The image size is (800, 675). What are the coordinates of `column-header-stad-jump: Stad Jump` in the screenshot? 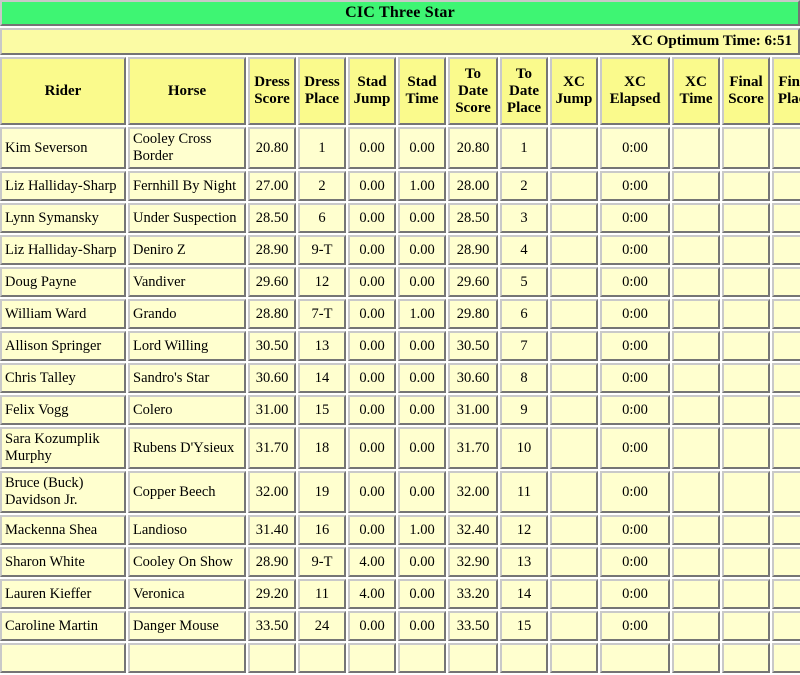 It's located at (372, 91).